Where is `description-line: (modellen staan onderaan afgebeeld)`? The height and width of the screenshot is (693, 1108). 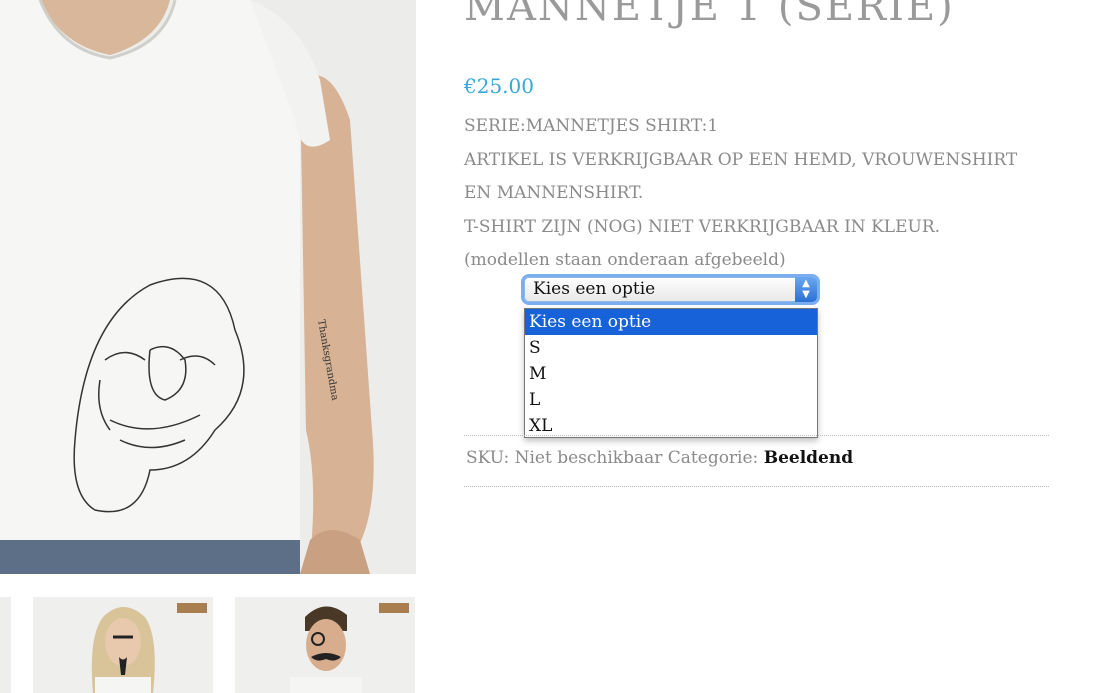
description-line: (modellen staan onderaan afgebeeld) is located at coordinates (625, 260).